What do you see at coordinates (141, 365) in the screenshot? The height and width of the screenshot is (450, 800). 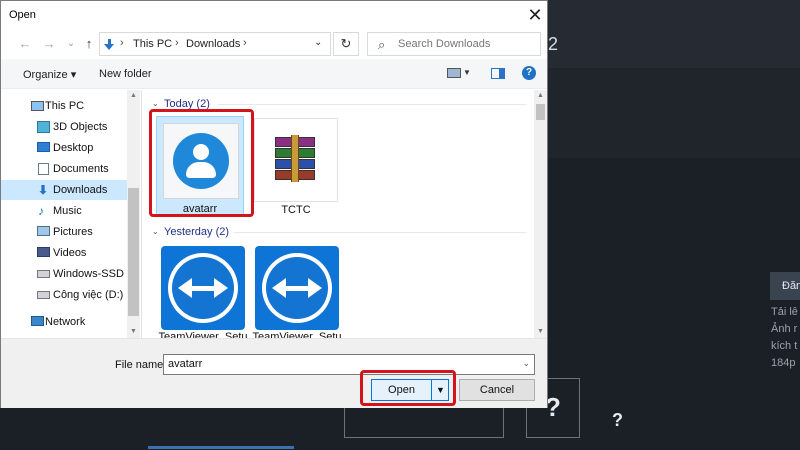 I see `file-name-label: File name:` at bounding box center [141, 365].